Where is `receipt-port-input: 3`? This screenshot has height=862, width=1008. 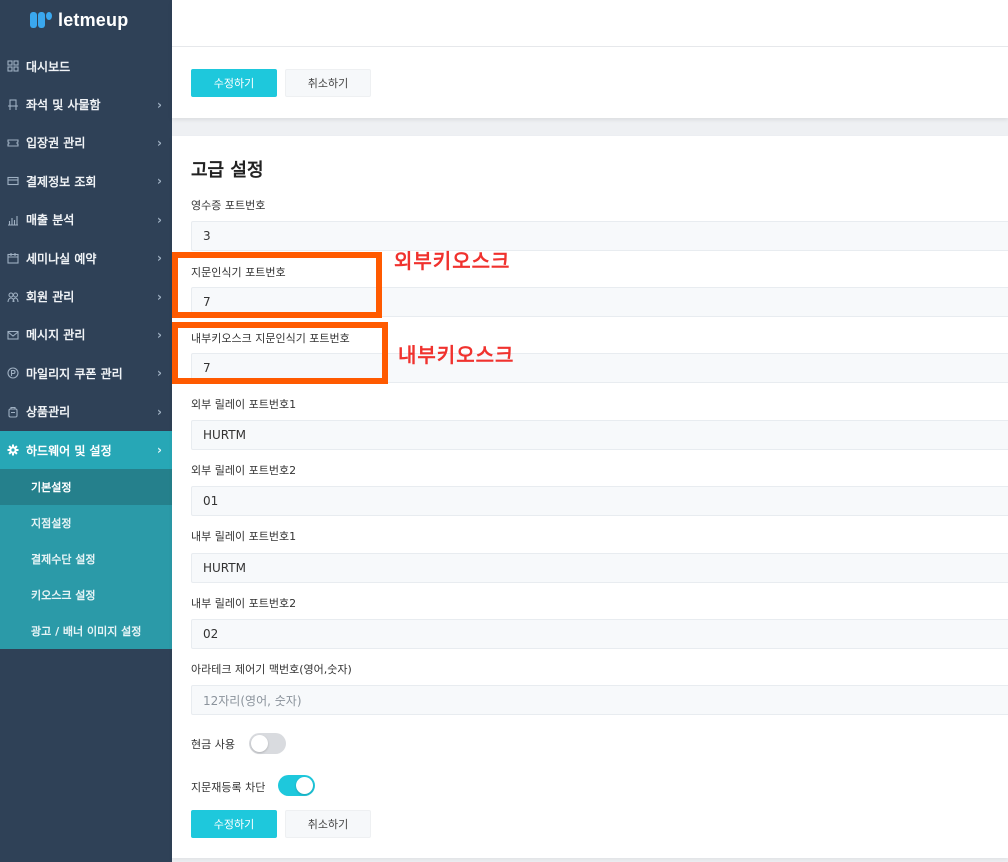 receipt-port-input: 3 is located at coordinates (599, 236).